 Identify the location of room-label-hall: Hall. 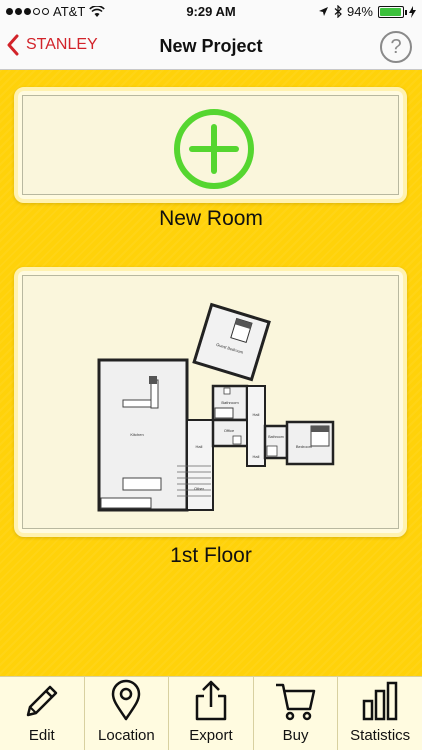
(199, 446).